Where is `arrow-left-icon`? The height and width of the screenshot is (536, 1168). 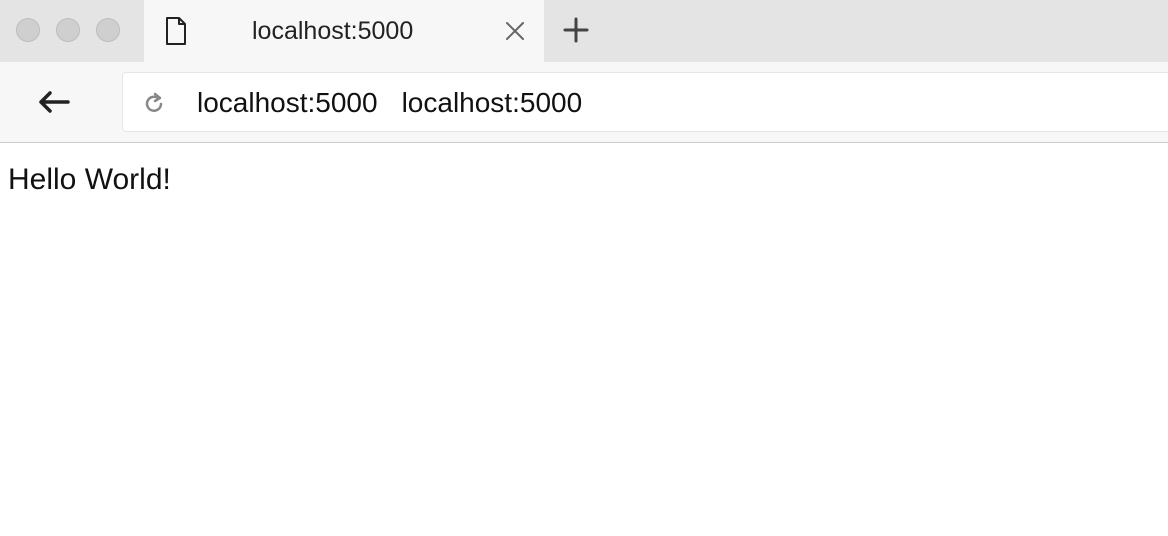
arrow-left-icon is located at coordinates (54, 102).